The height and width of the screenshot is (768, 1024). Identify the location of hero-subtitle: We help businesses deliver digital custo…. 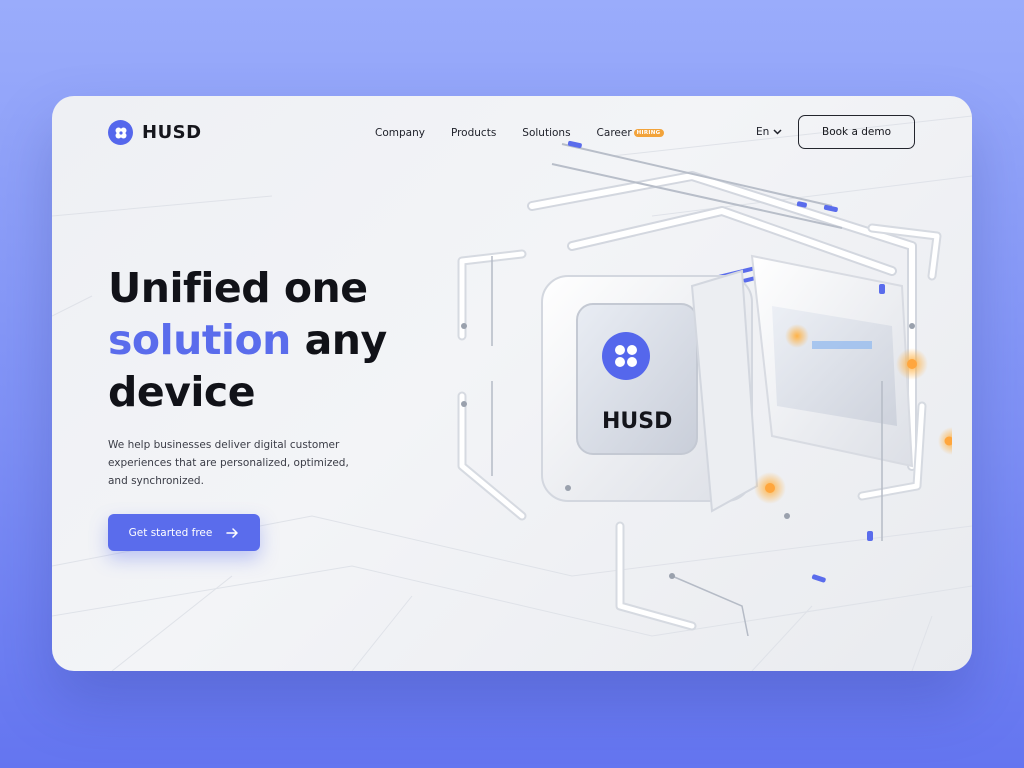
(228, 463).